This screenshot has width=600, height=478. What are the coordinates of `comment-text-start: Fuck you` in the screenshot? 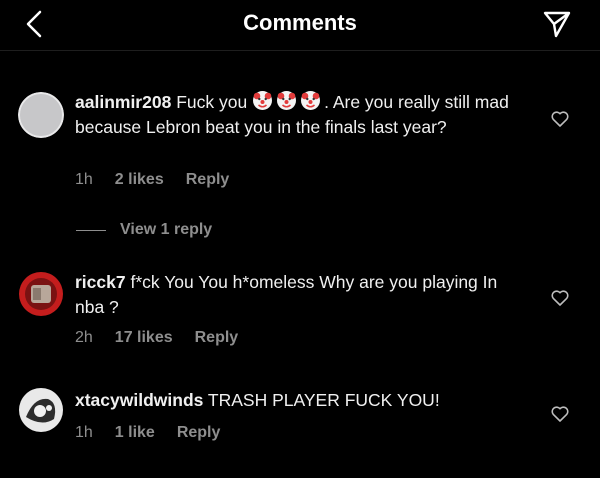 It's located at (212, 102).